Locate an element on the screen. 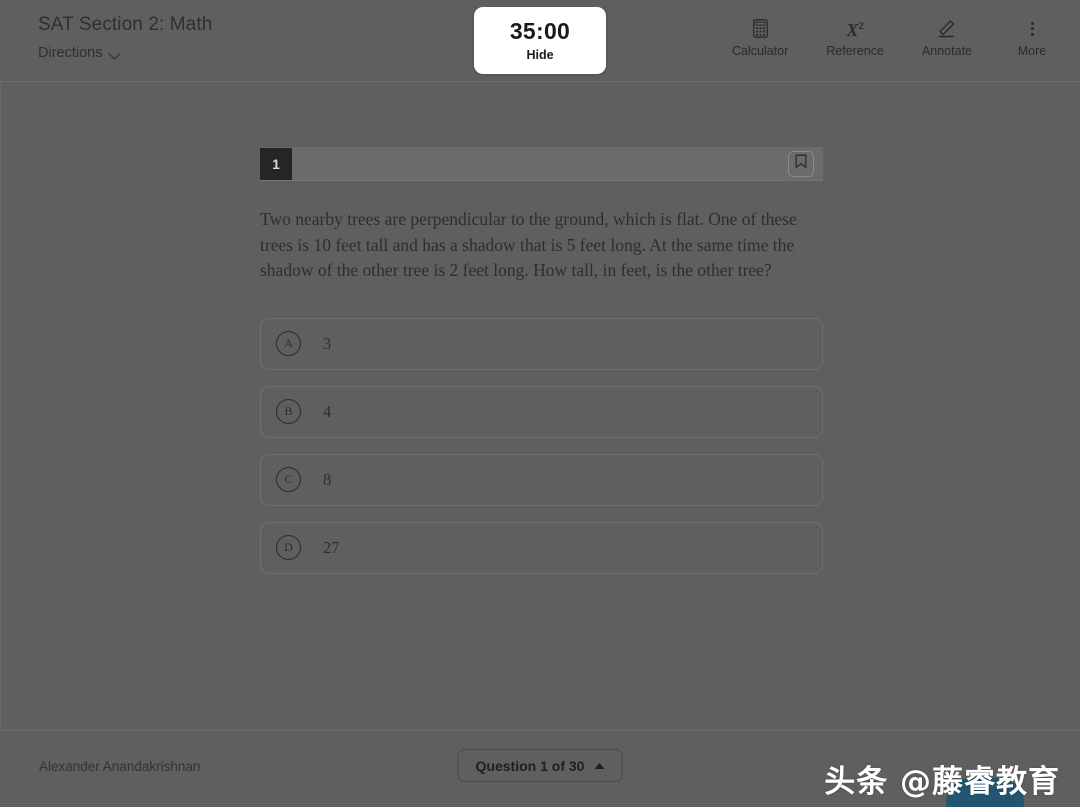  more-label: More is located at coordinates (1032, 51).